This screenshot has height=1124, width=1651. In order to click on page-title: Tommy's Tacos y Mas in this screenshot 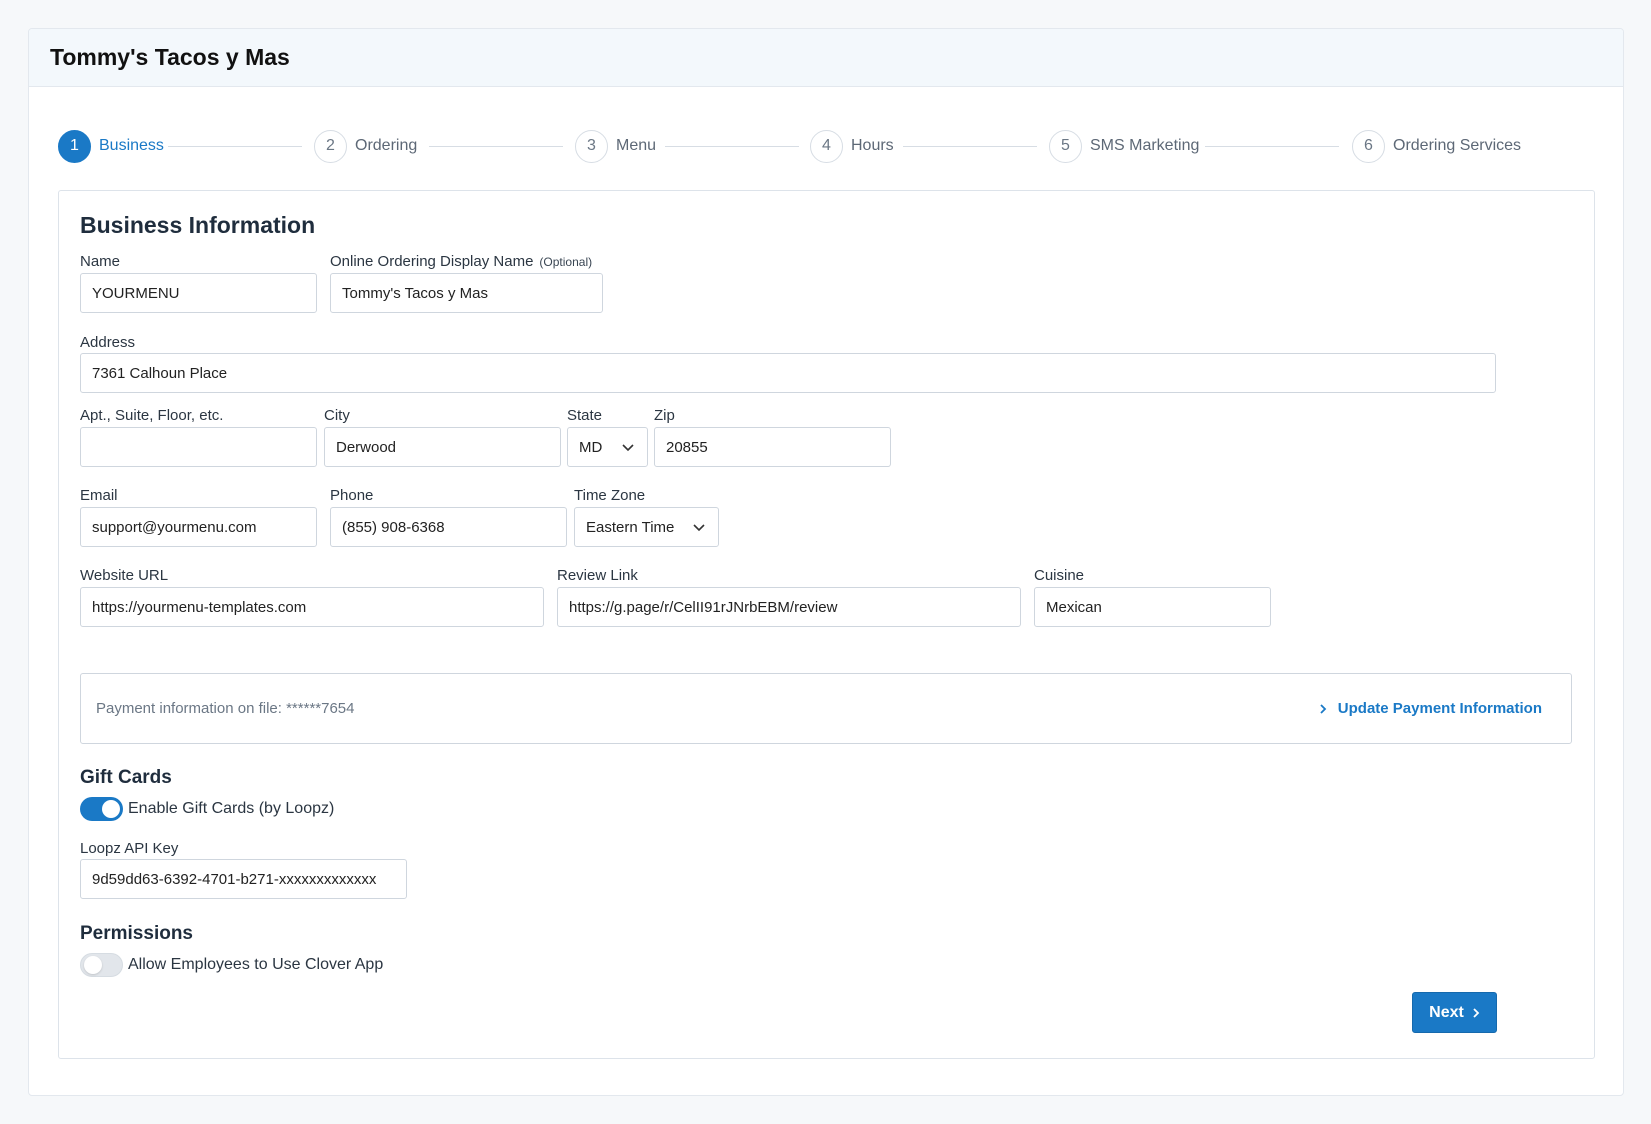, I will do `click(170, 57)`.